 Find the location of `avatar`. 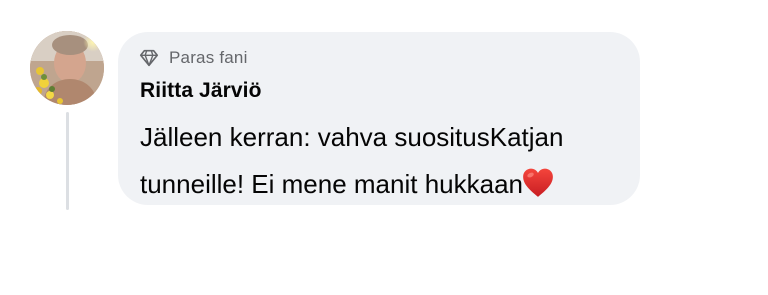

avatar is located at coordinates (67, 68).